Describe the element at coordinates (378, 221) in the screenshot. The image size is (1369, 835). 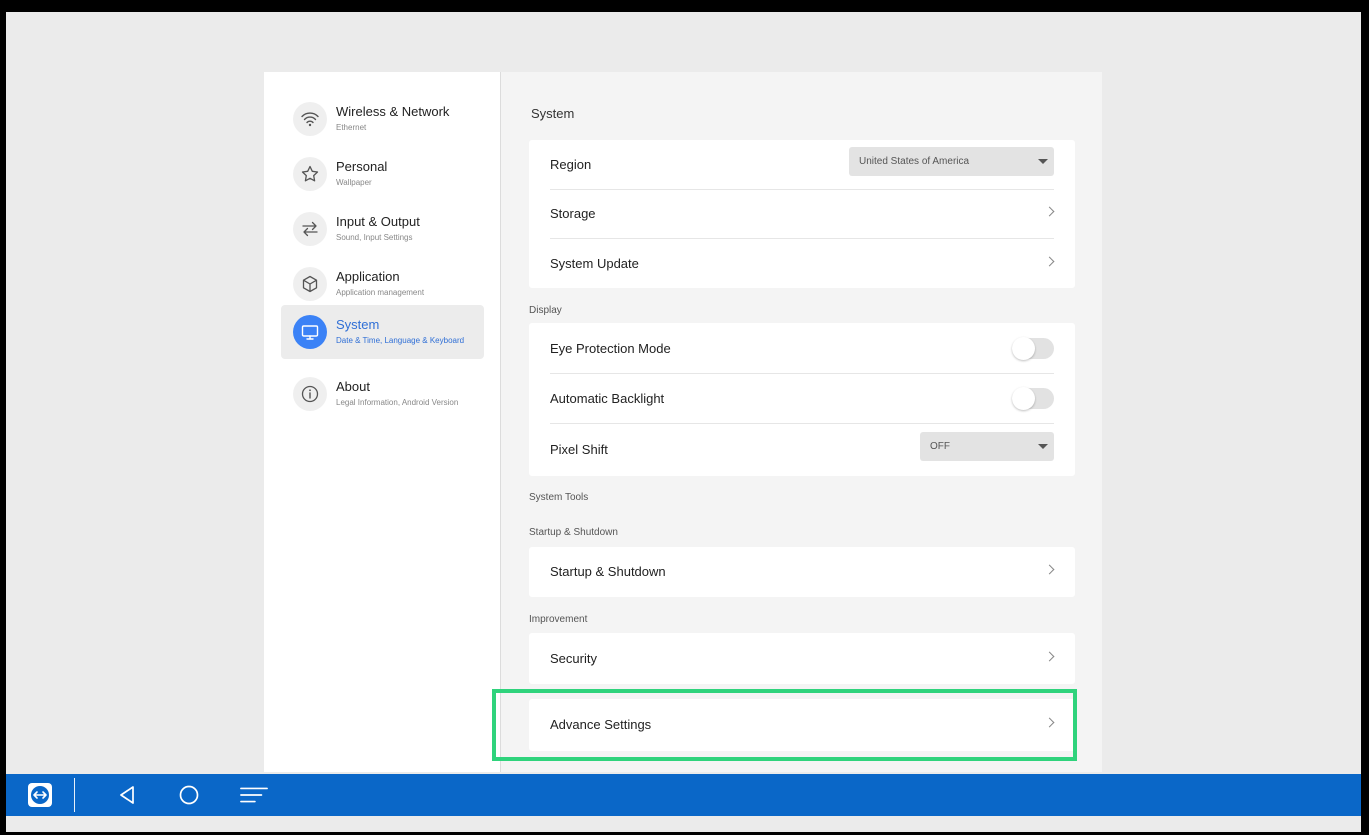
I see `sidebar-item-title: Input & Output` at that location.